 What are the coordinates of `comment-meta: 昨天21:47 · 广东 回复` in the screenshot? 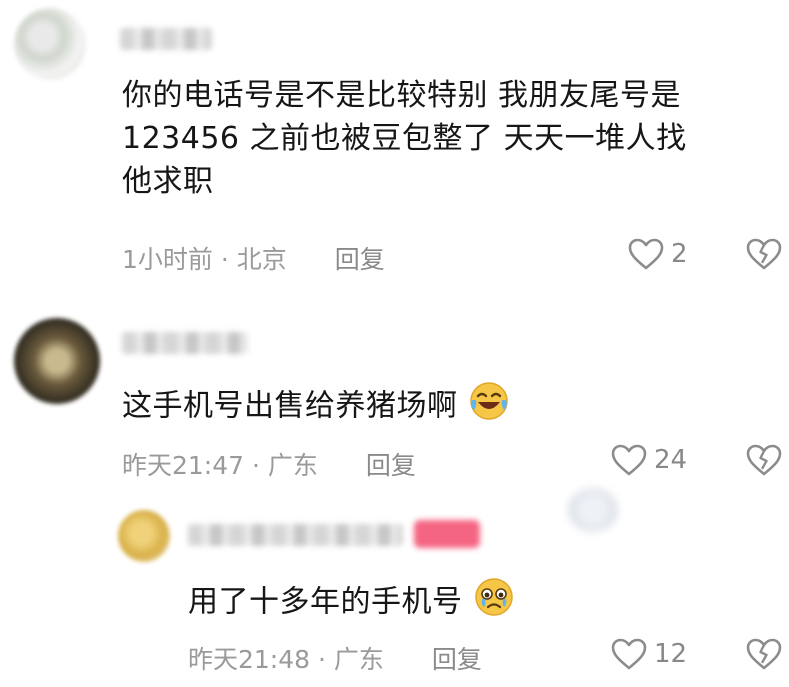 It's located at (269, 465).